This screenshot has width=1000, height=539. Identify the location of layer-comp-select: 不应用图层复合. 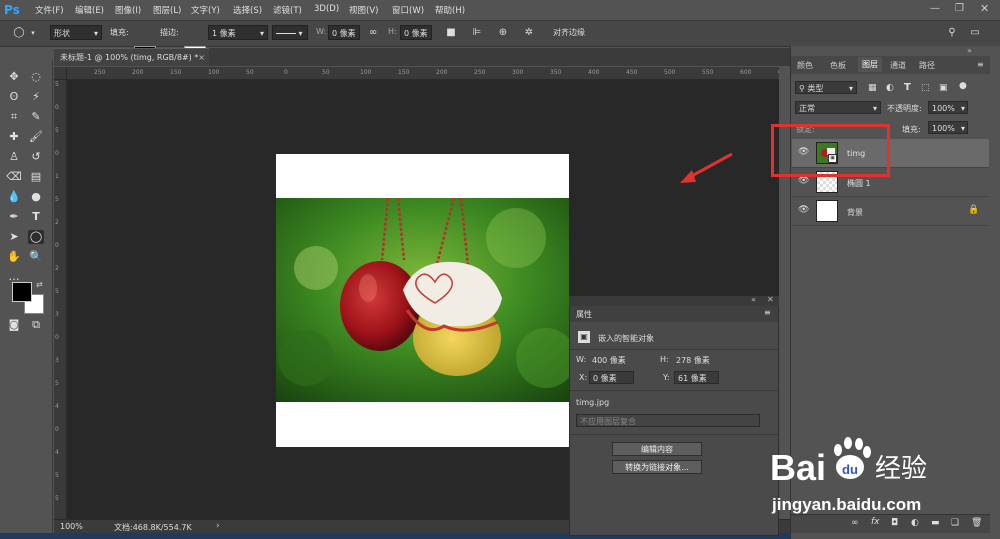
(668, 420).